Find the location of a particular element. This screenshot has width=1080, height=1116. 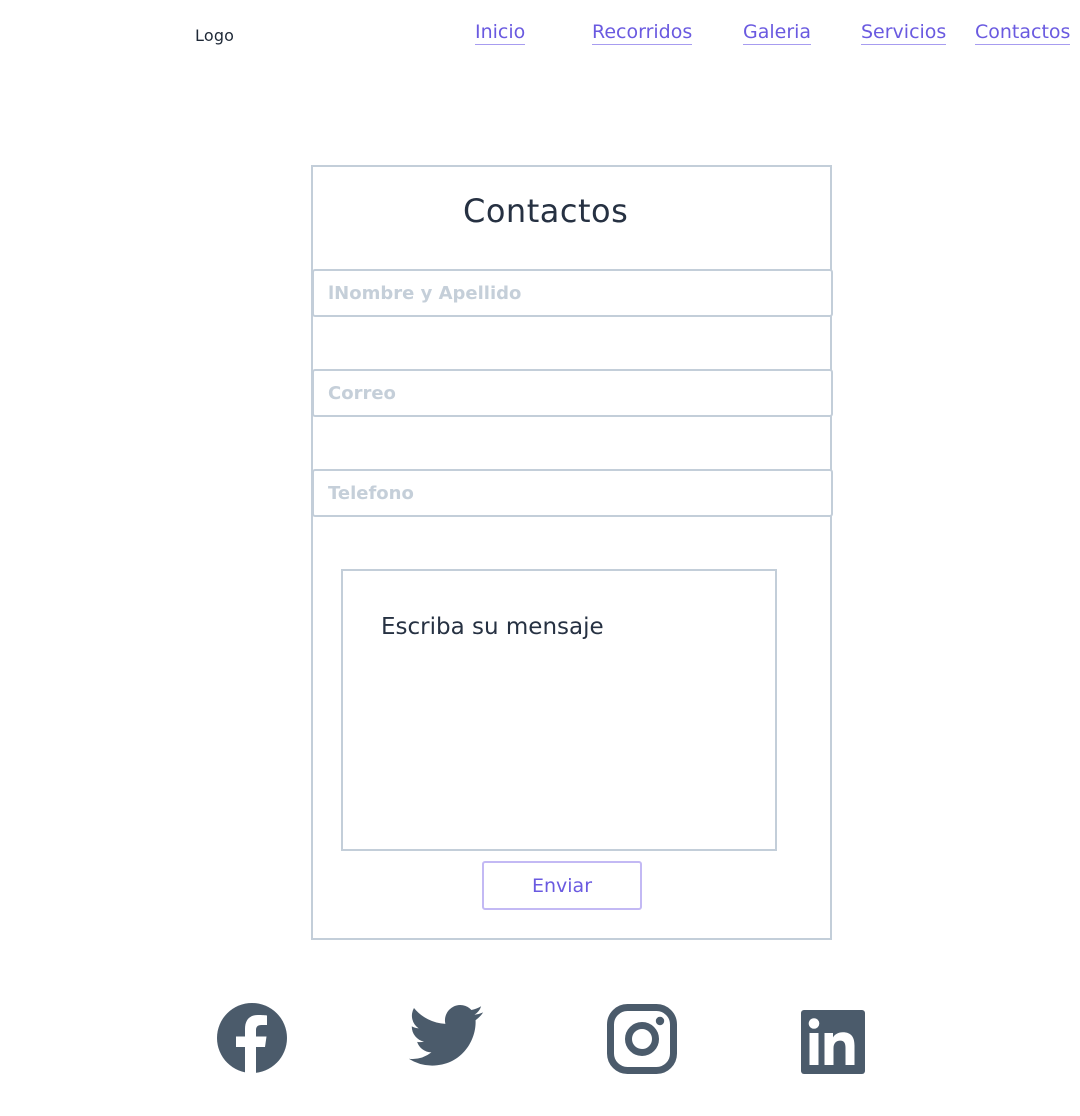

send-button: Enviar is located at coordinates (562, 885).